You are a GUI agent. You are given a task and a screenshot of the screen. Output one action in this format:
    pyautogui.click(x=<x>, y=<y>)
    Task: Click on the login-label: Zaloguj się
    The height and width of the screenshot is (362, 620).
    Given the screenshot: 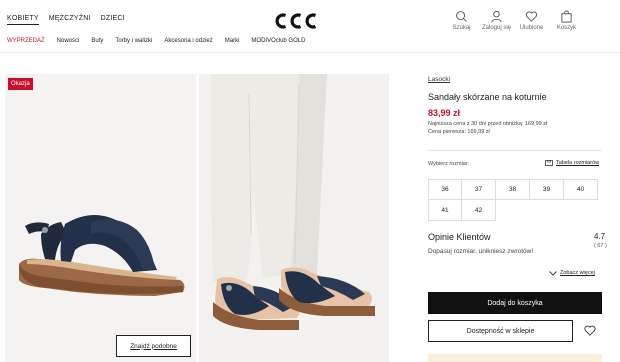 What is the action you would take?
    pyautogui.click(x=496, y=28)
    